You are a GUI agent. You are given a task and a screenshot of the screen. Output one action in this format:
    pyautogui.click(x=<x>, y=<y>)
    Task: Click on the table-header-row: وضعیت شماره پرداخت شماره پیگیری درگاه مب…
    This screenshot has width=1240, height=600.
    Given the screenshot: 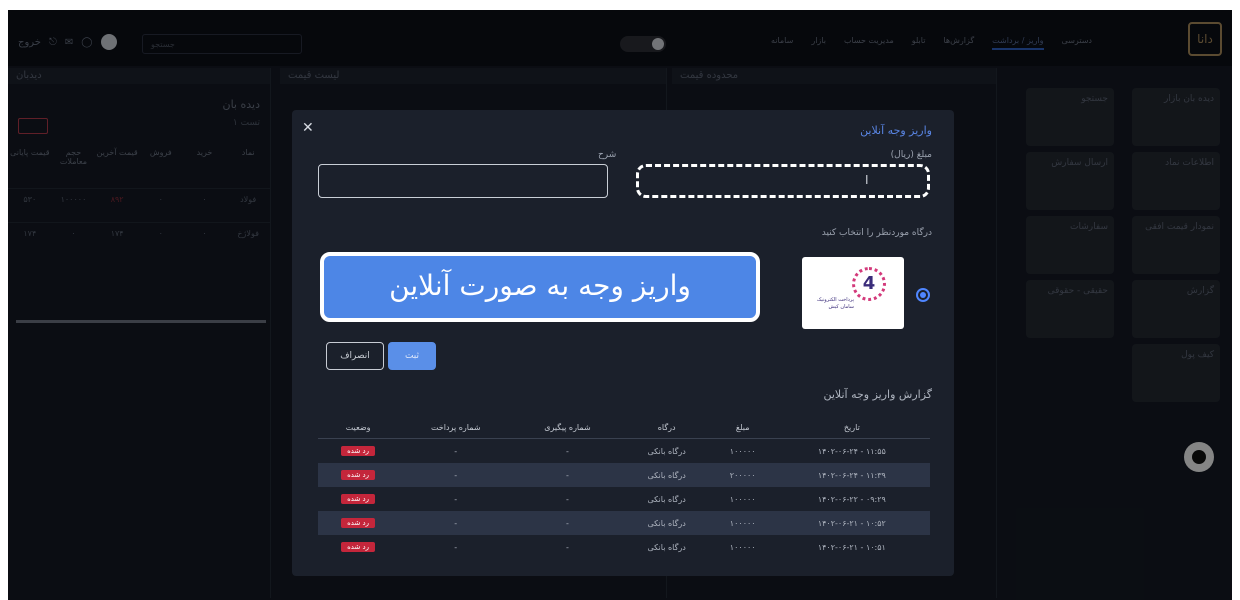 What is the action you would take?
    pyautogui.click(x=624, y=427)
    